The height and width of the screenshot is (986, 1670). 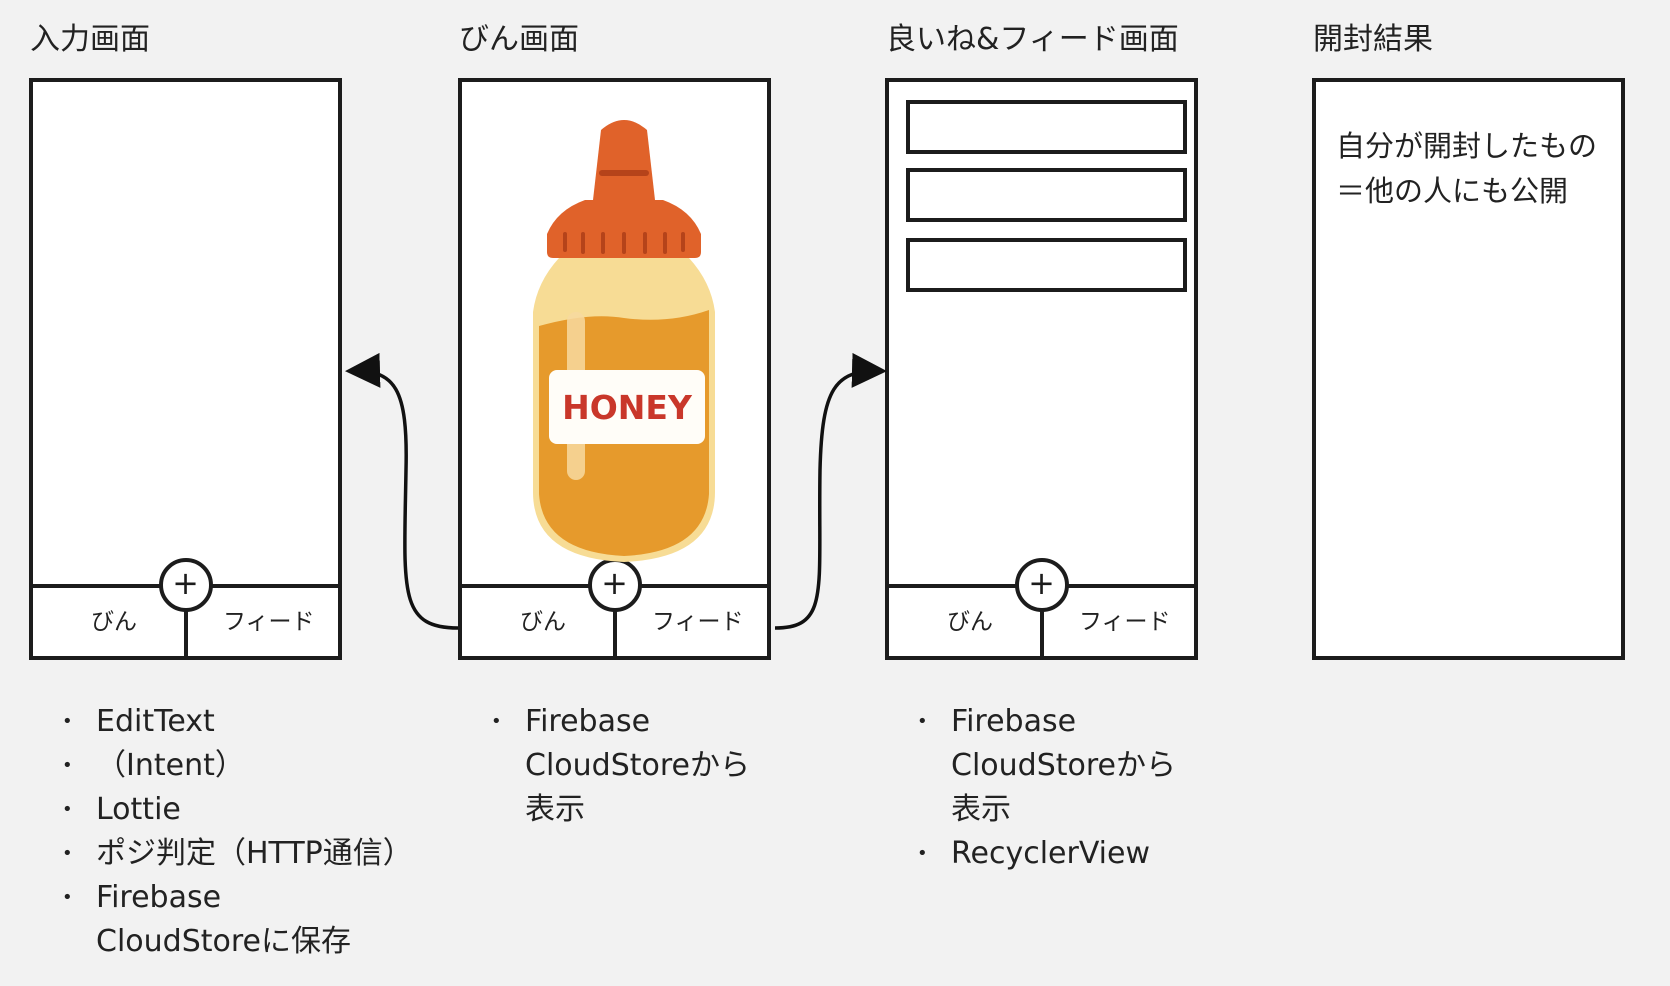 What do you see at coordinates (830, 491) in the screenshot?
I see `arrow-to-feed-screen` at bounding box center [830, 491].